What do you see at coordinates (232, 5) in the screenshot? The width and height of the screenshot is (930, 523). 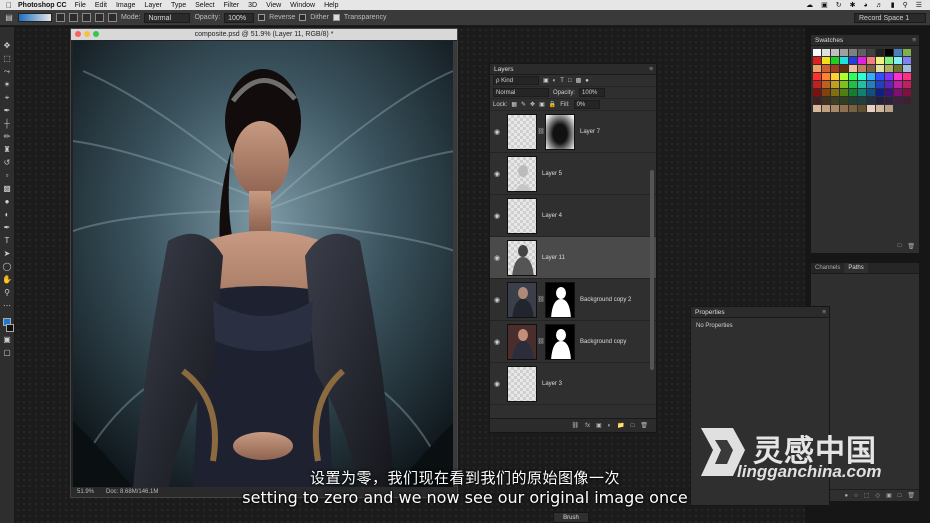 I see `menu-filter: Filter` at bounding box center [232, 5].